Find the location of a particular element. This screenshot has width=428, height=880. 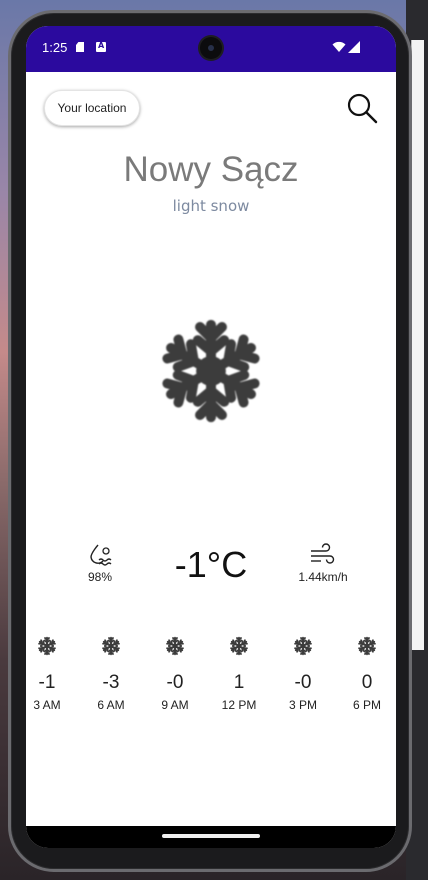

front-camera is located at coordinates (211, 48).